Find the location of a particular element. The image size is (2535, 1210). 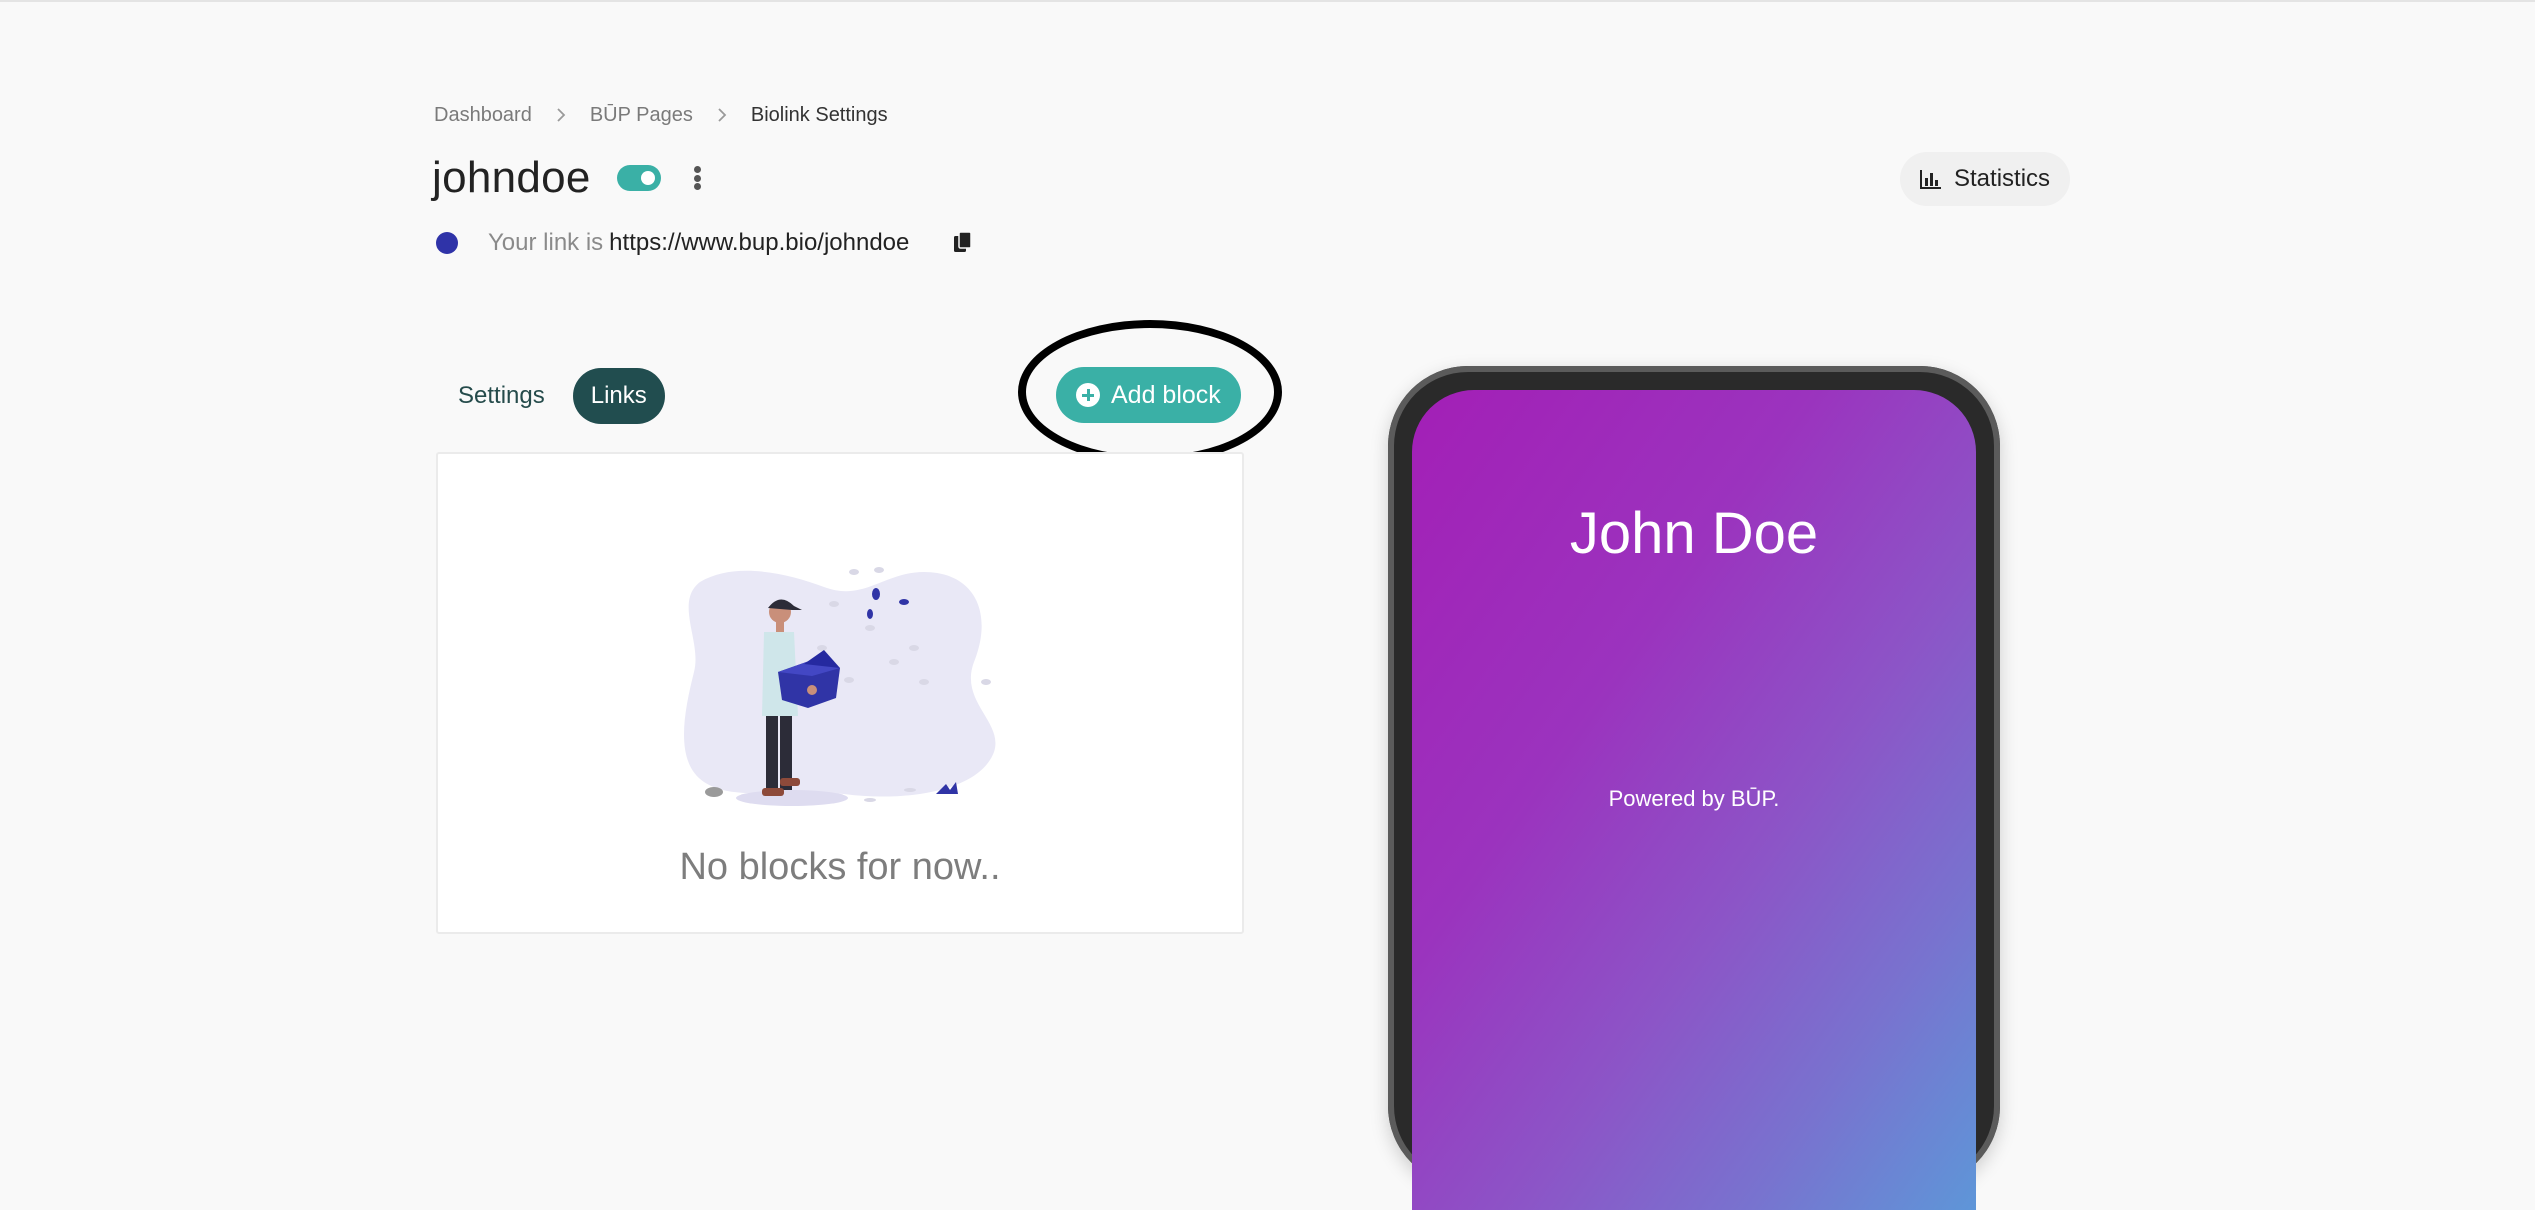

empty-state-message: No blocks for now.. is located at coordinates (840, 867).